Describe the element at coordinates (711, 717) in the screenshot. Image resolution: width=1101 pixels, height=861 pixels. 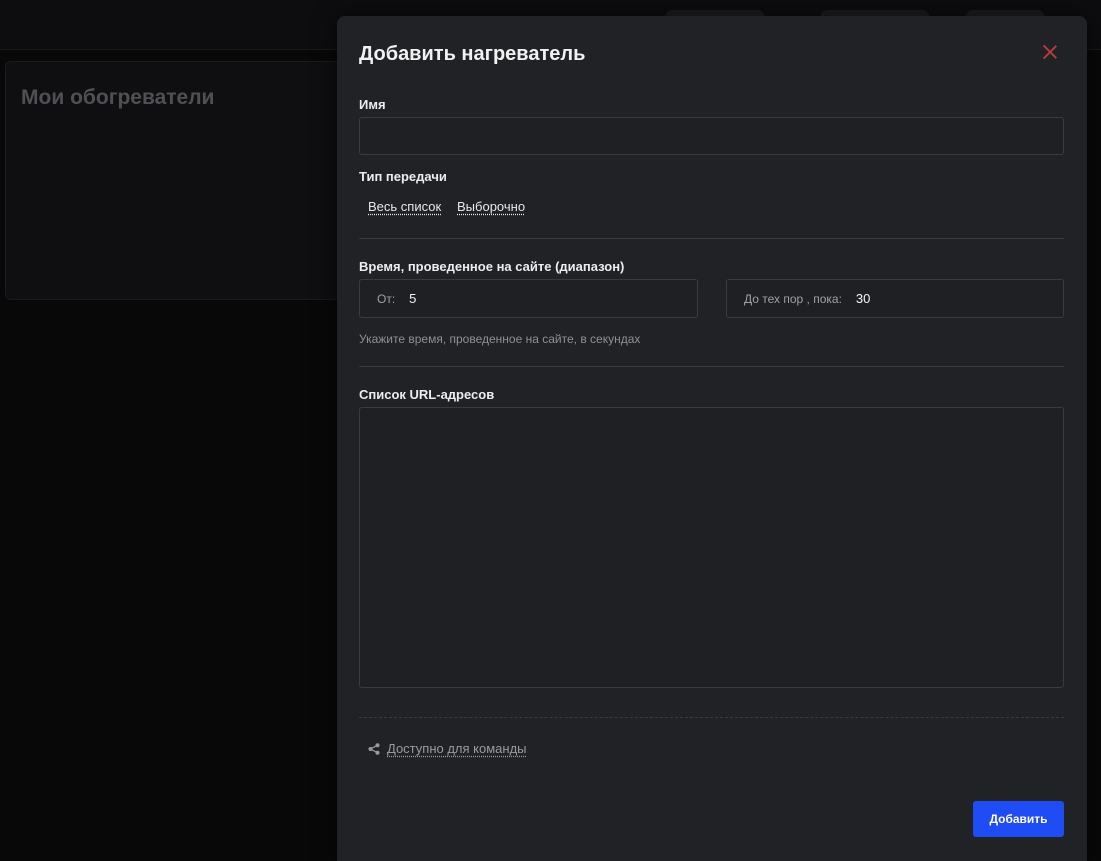
I see `dashed-divider` at that location.